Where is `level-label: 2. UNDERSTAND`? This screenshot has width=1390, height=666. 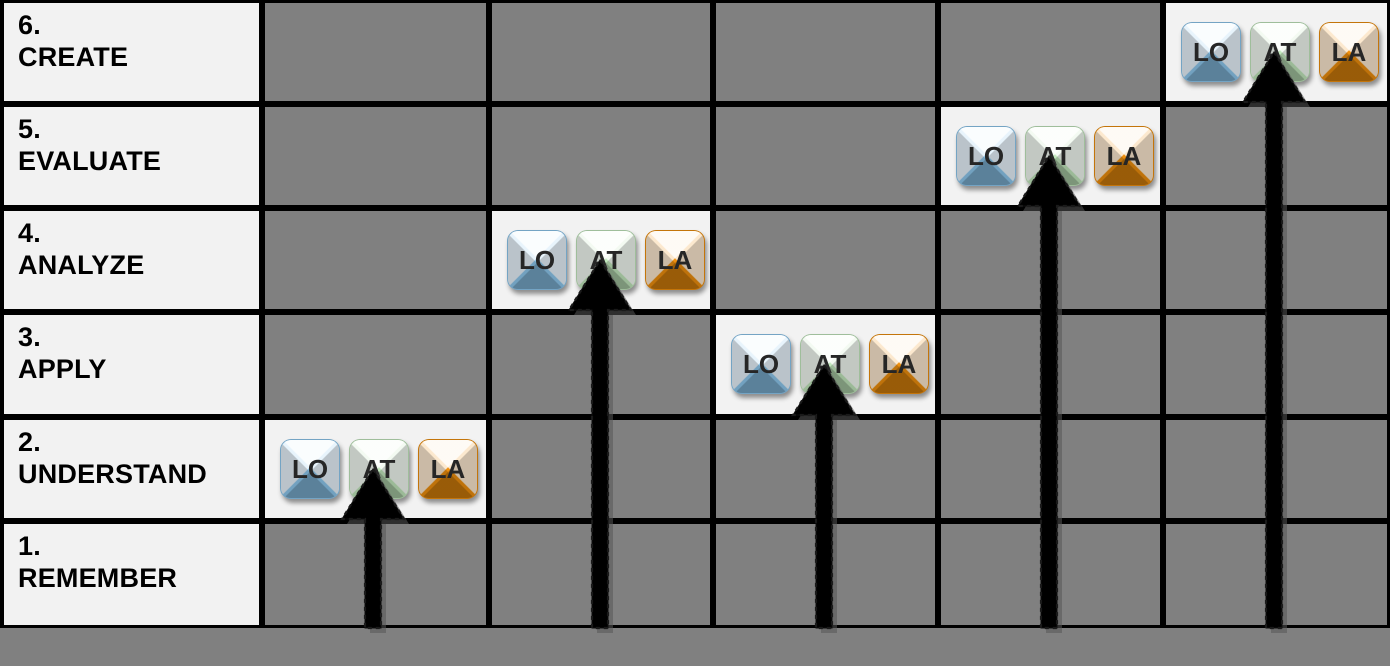 level-label: 2. UNDERSTAND is located at coordinates (136, 459).